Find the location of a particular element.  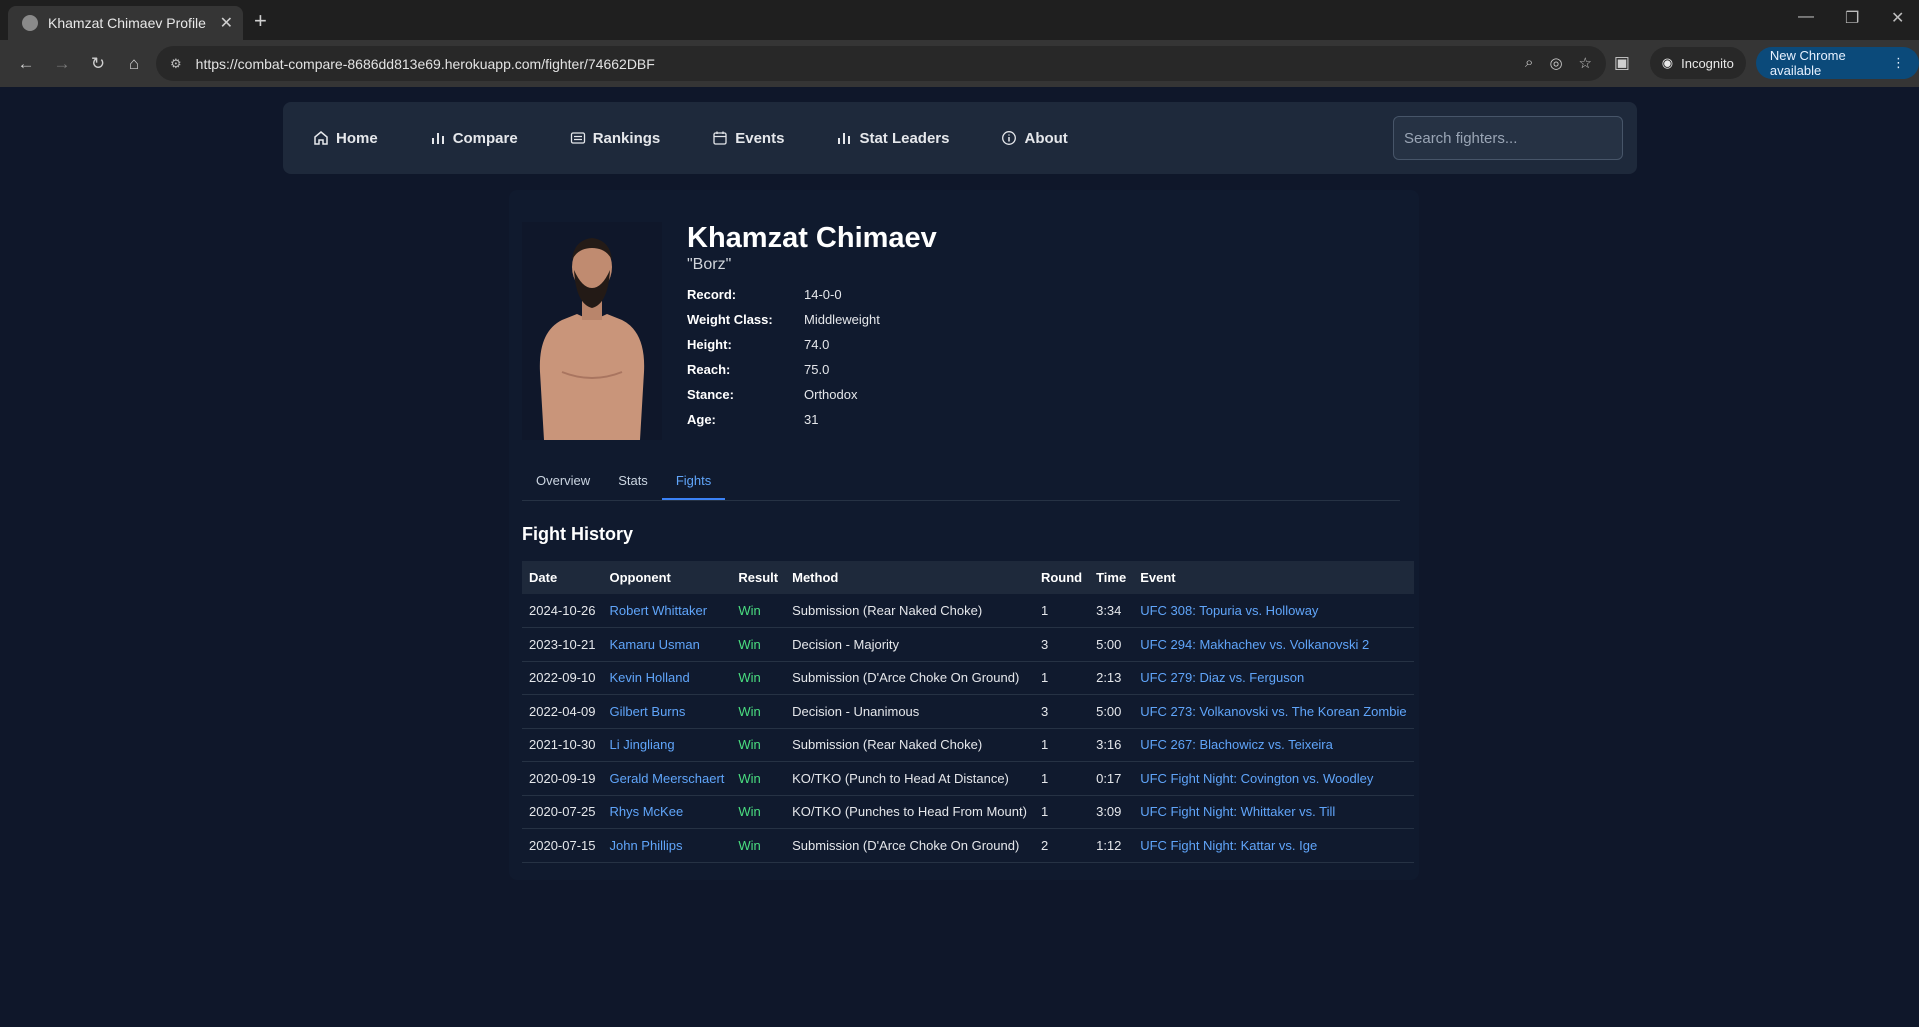

opponent-link: Kamaru Usman is located at coordinates (667, 644).